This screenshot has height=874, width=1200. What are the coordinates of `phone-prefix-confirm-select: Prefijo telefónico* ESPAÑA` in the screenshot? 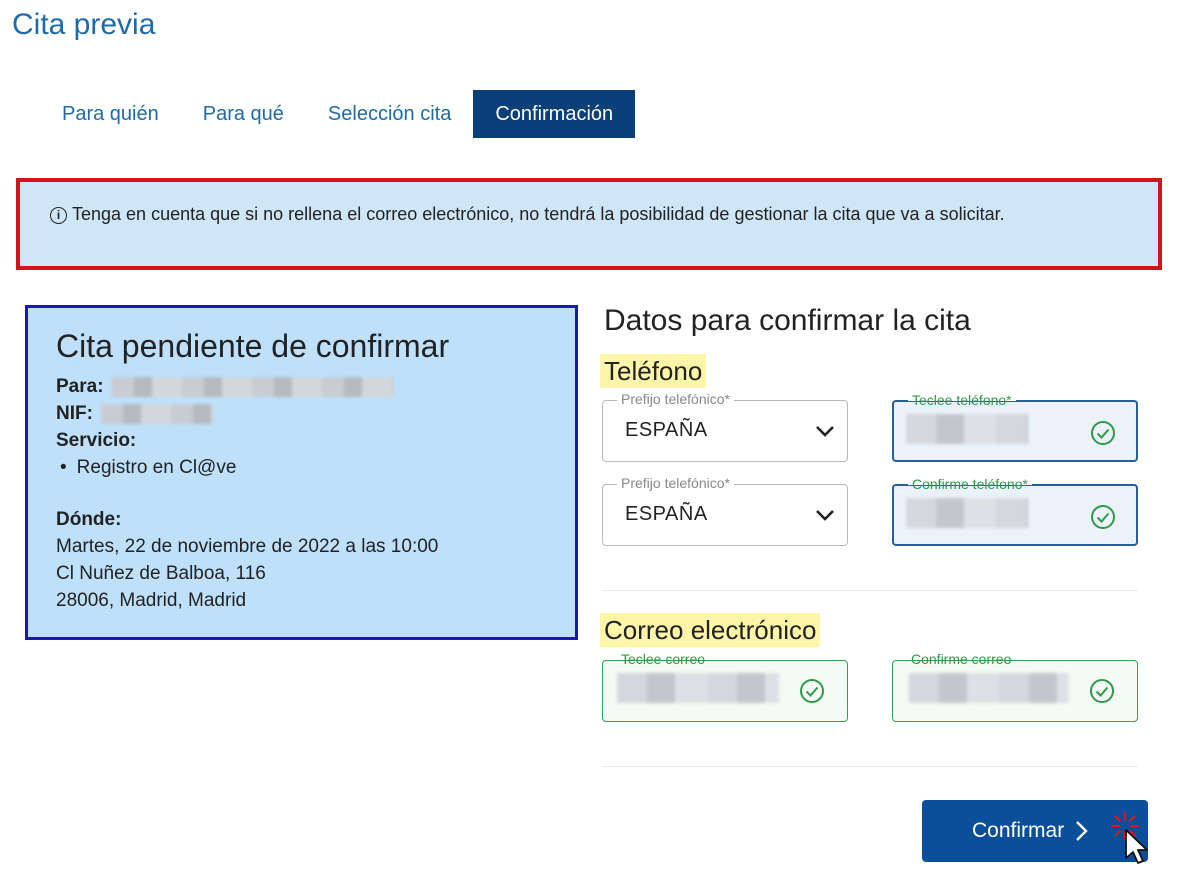 It's located at (725, 510).